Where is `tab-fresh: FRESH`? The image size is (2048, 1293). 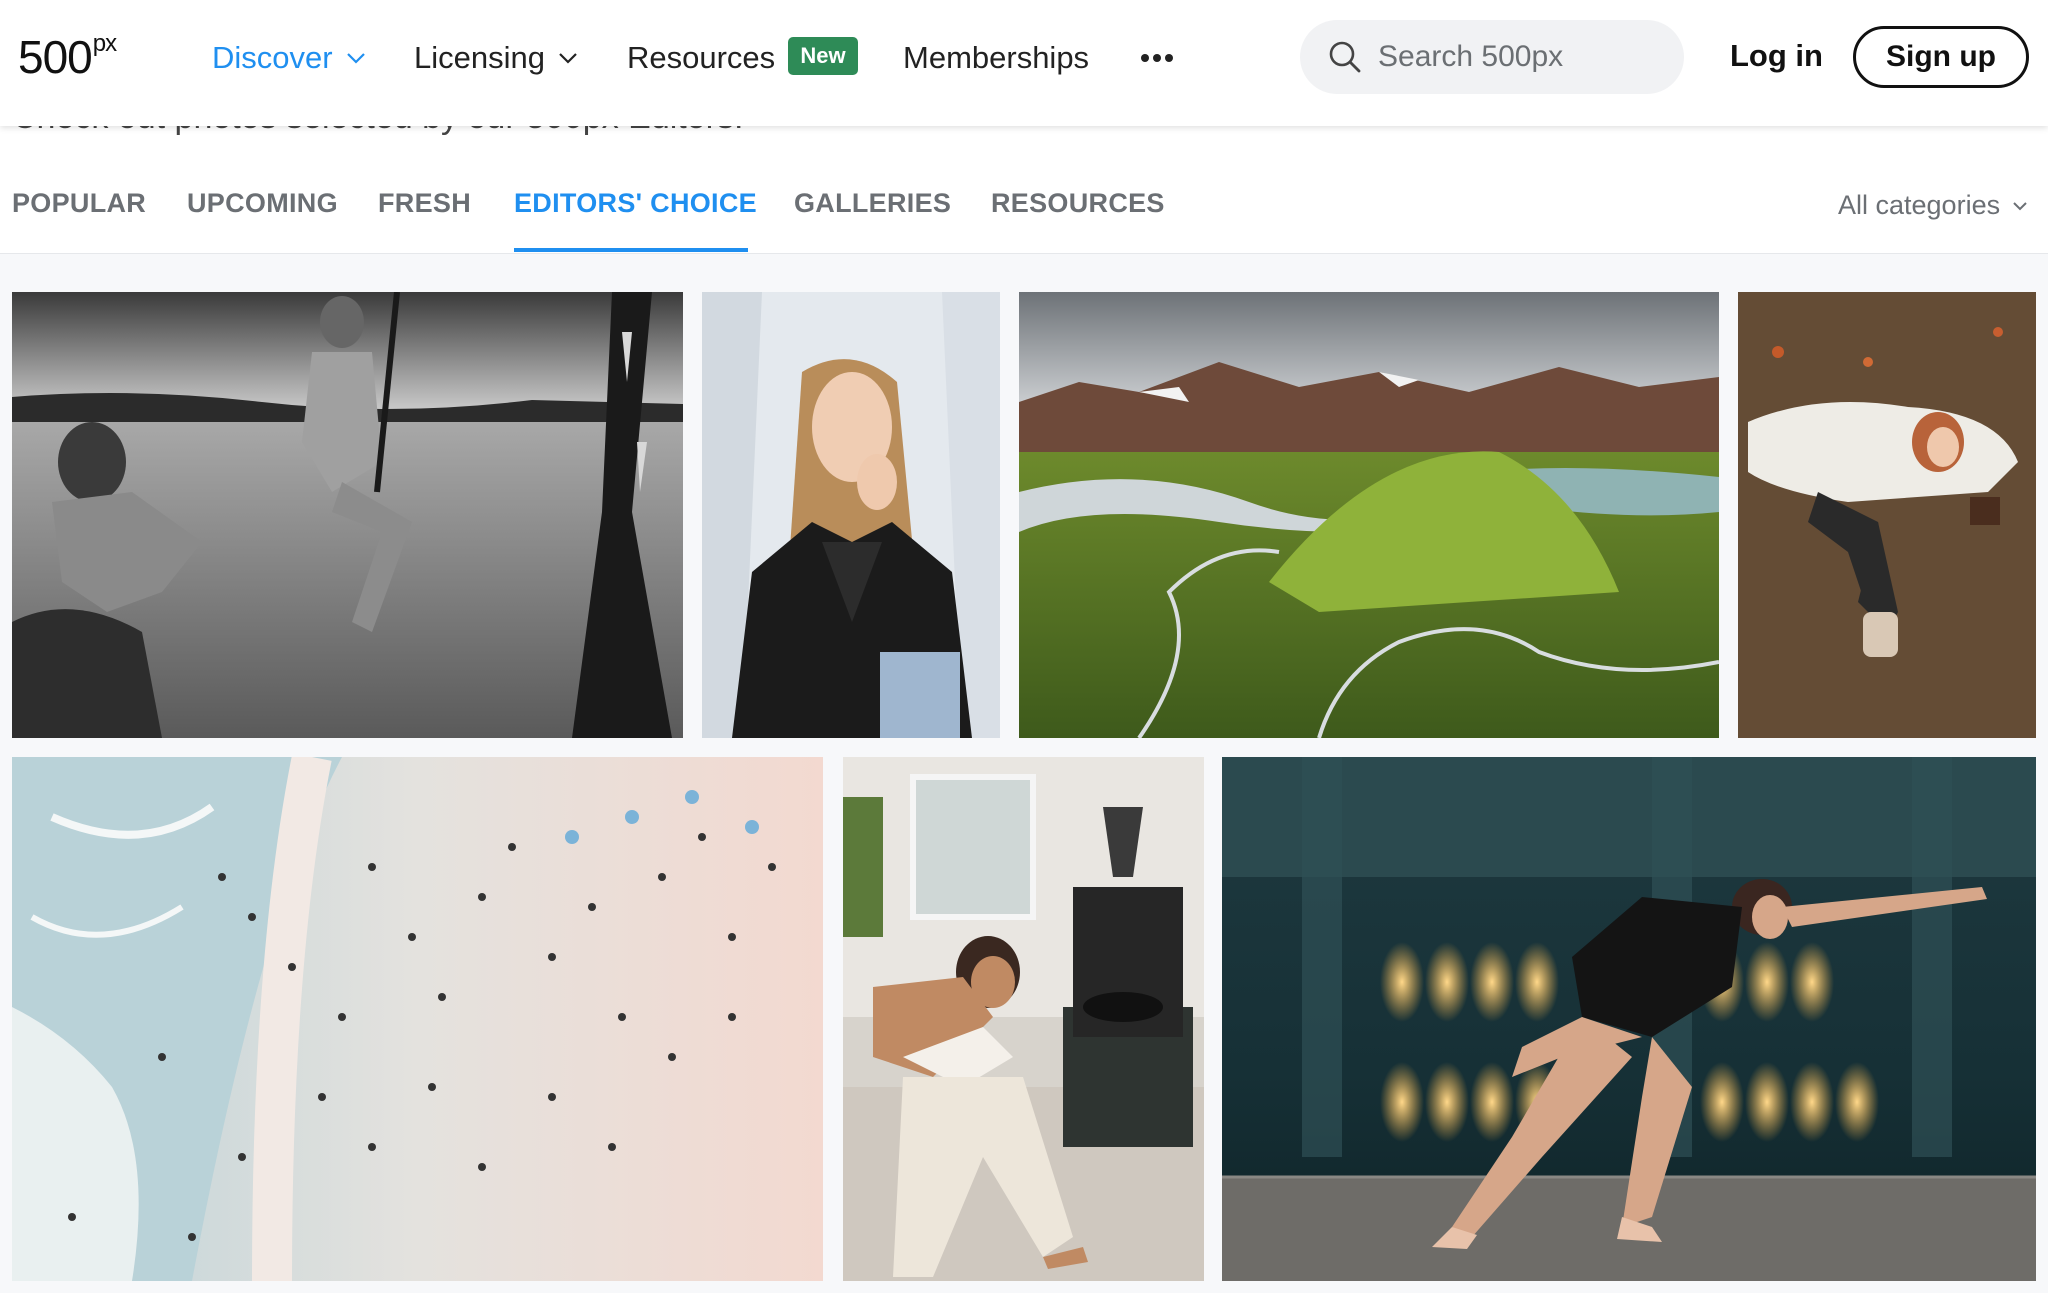
tab-fresh: FRESH is located at coordinates (424, 203).